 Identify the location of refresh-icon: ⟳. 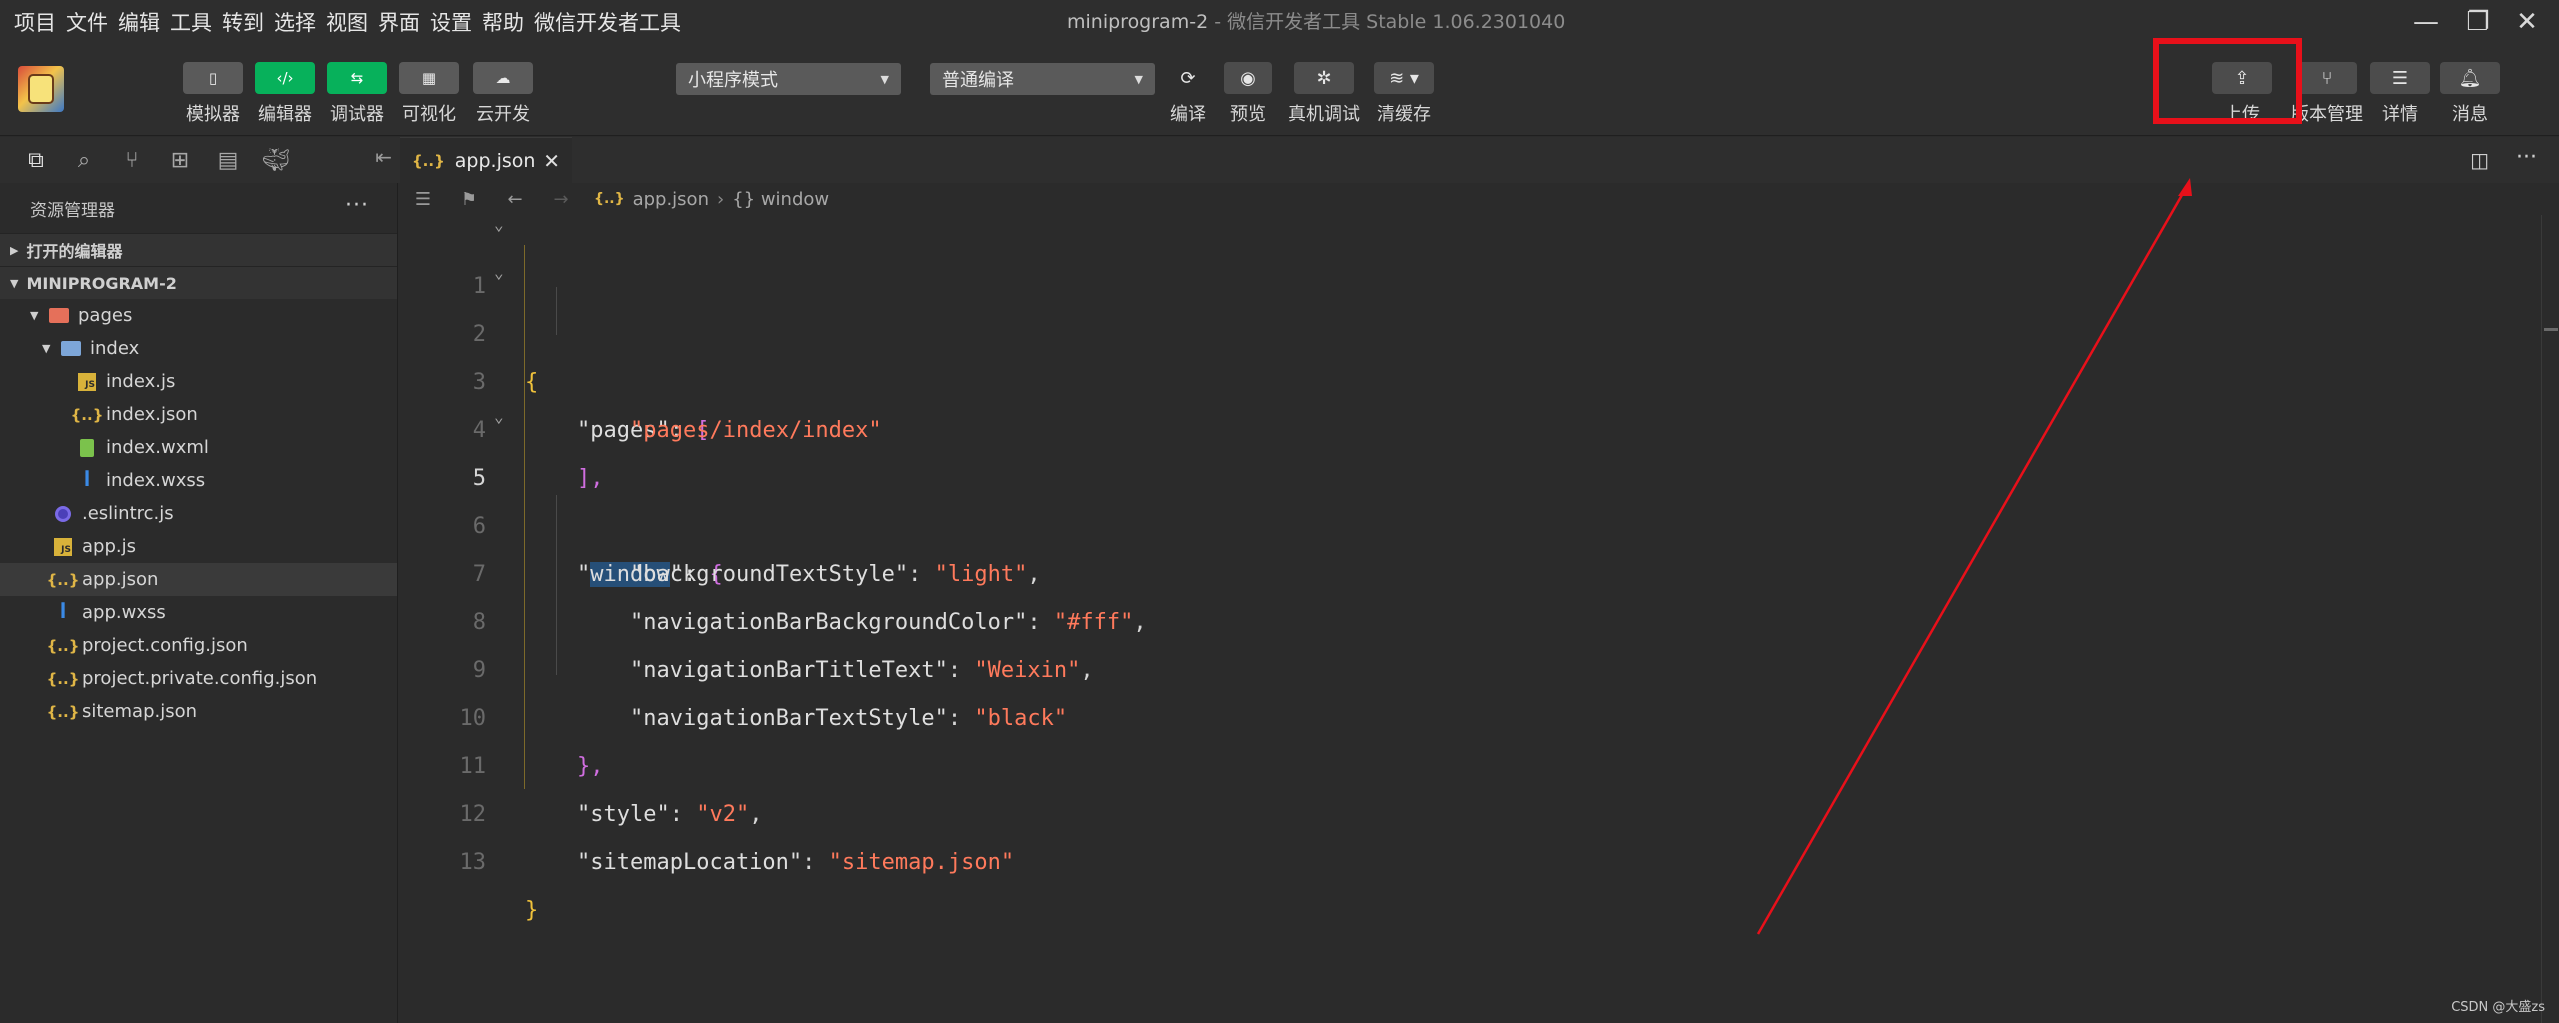
(1188, 78).